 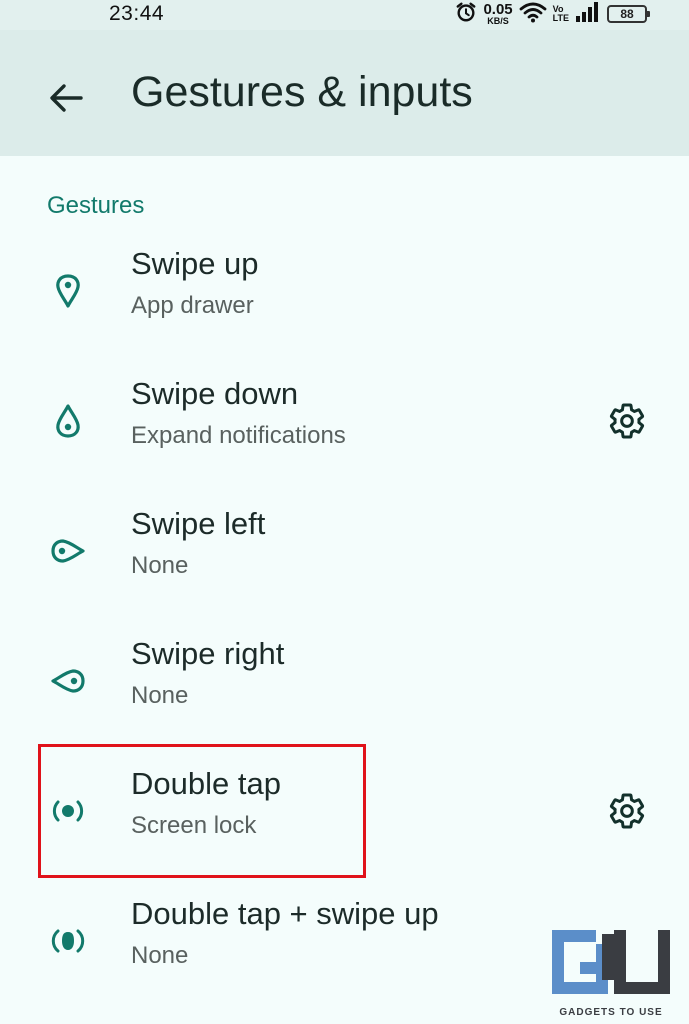 I want to click on swipe-up-icon, so click(x=68, y=291).